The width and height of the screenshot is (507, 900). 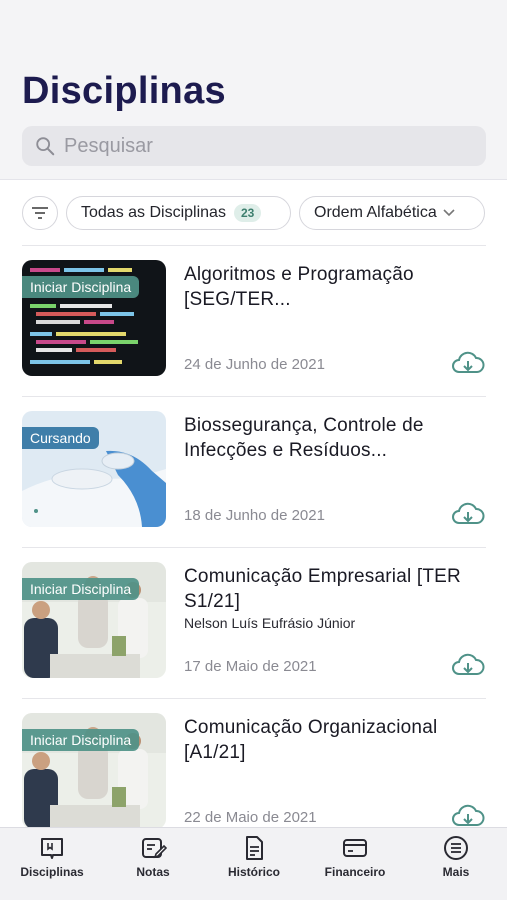 What do you see at coordinates (153, 872) in the screenshot?
I see `nav-label: Notas` at bounding box center [153, 872].